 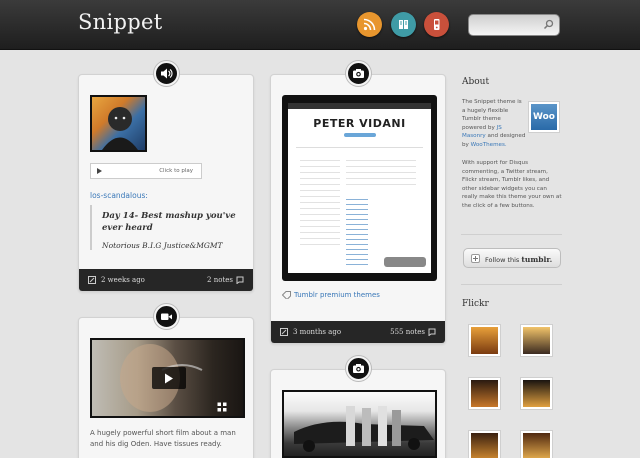 I want to click on video-camera-icon, so click(x=166, y=316).